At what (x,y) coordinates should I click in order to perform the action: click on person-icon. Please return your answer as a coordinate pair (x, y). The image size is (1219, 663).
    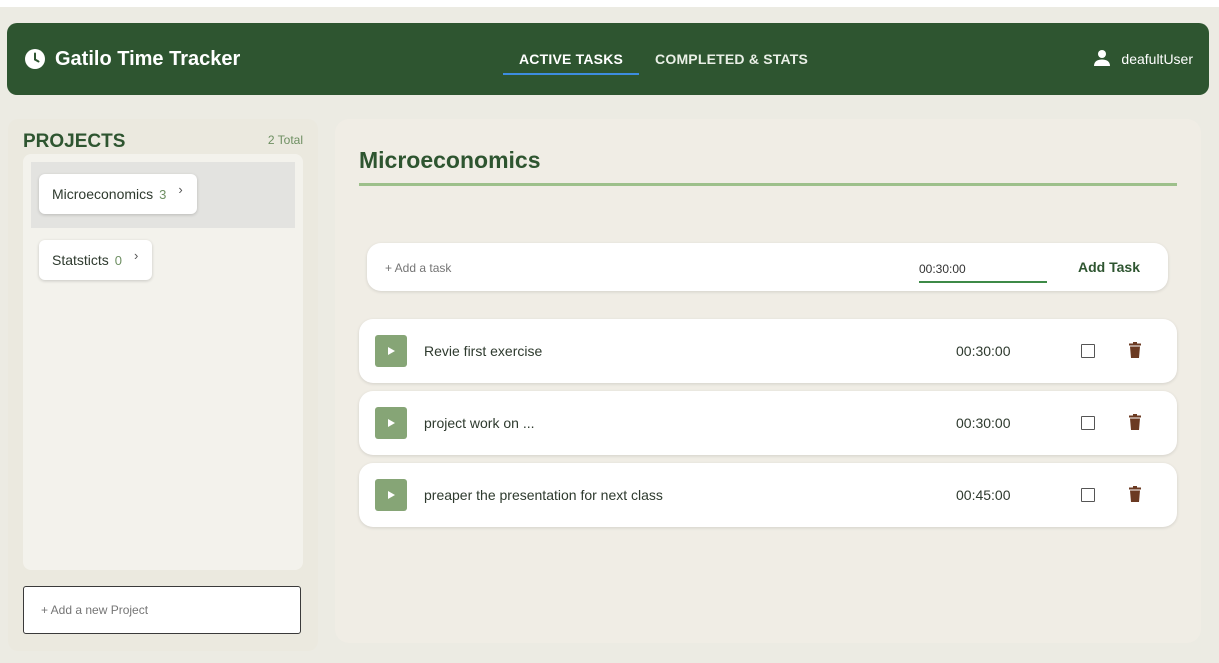
    Looking at the image, I should click on (1102, 59).